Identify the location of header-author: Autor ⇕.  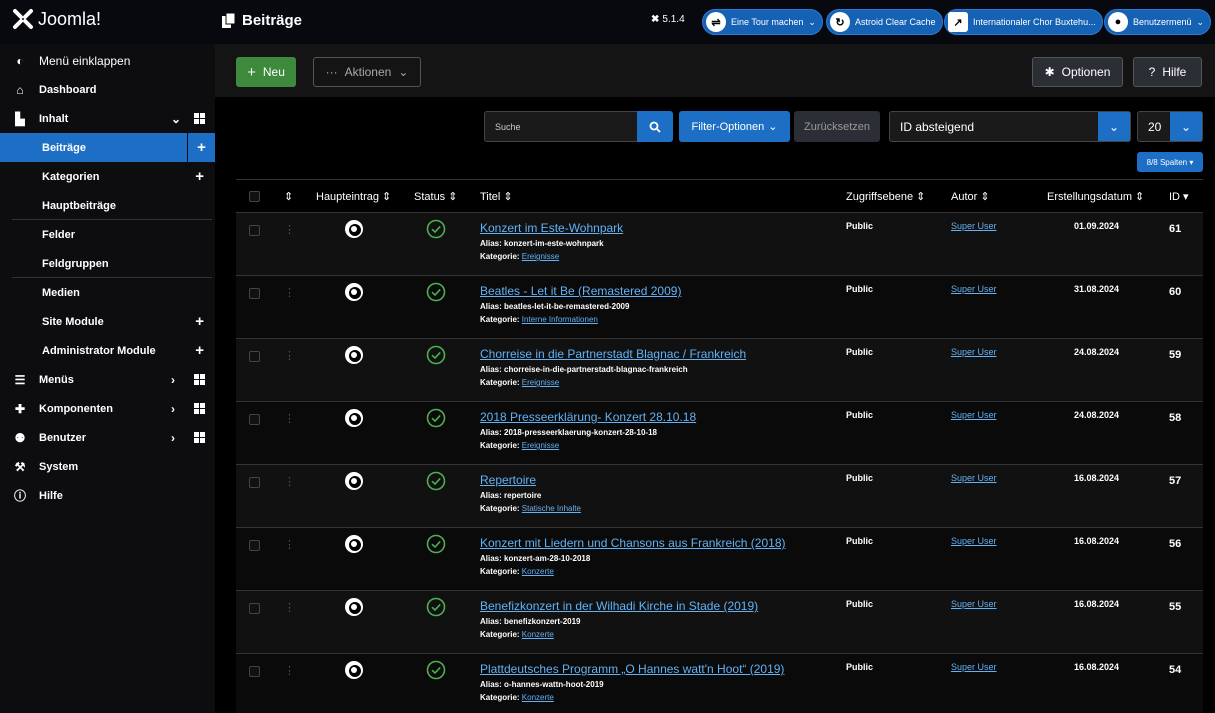
(970, 196).